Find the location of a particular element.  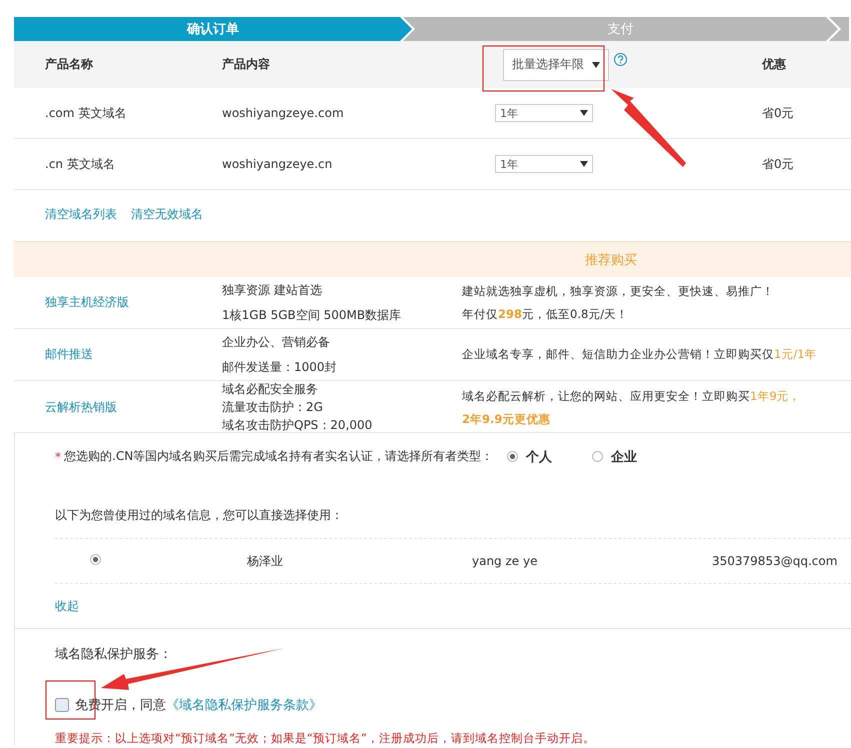

table-cell-text: .cn 英文域名 is located at coordinates (80, 164).